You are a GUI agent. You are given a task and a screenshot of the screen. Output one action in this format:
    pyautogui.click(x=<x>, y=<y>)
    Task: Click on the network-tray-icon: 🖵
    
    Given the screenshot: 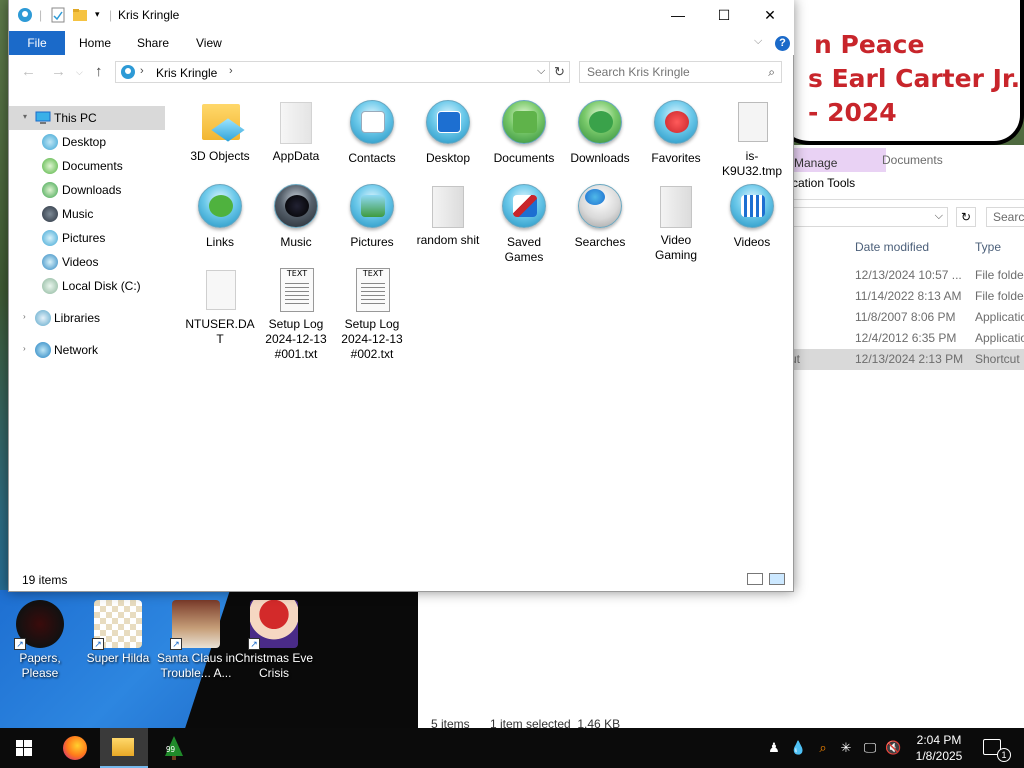 What is the action you would take?
    pyautogui.click(x=870, y=748)
    